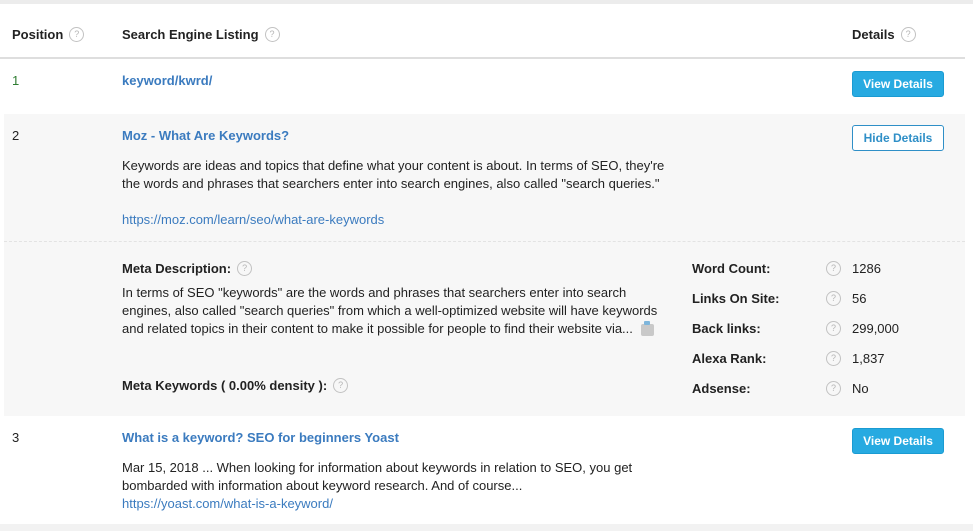 The height and width of the screenshot is (531, 973). I want to click on alexa-rank-value: 1,837, so click(868, 358).